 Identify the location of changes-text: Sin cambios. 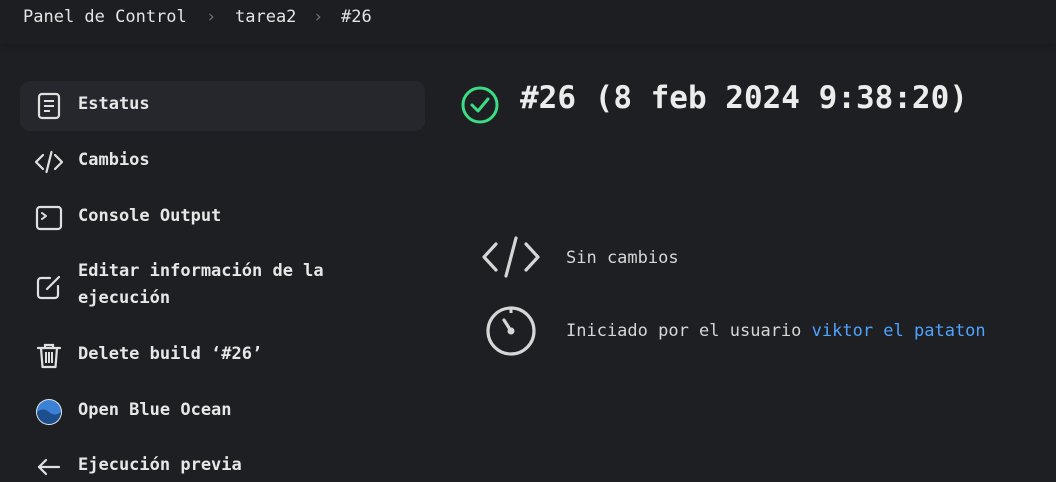
(622, 258).